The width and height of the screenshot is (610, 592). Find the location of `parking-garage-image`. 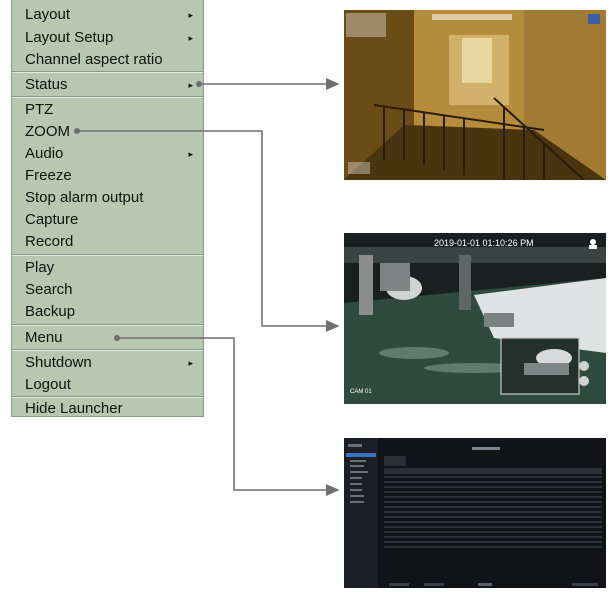

parking-garage-image is located at coordinates (475, 318).